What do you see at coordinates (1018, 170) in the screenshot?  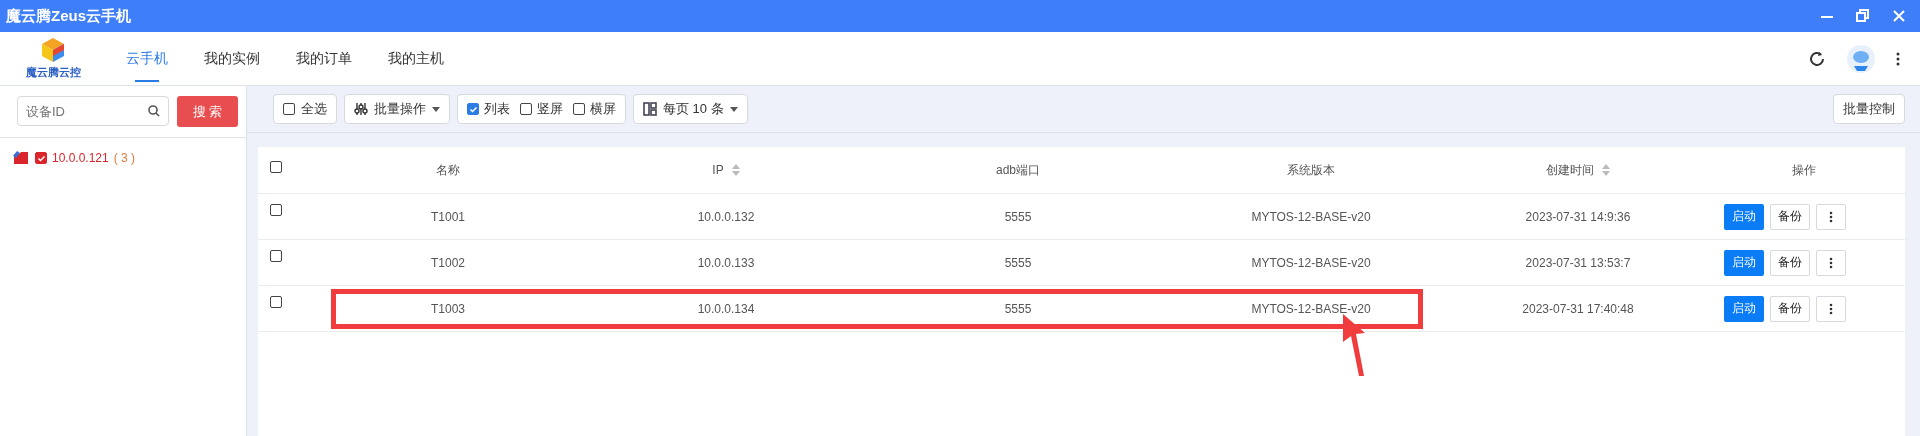 I see `column-header: adb端口` at bounding box center [1018, 170].